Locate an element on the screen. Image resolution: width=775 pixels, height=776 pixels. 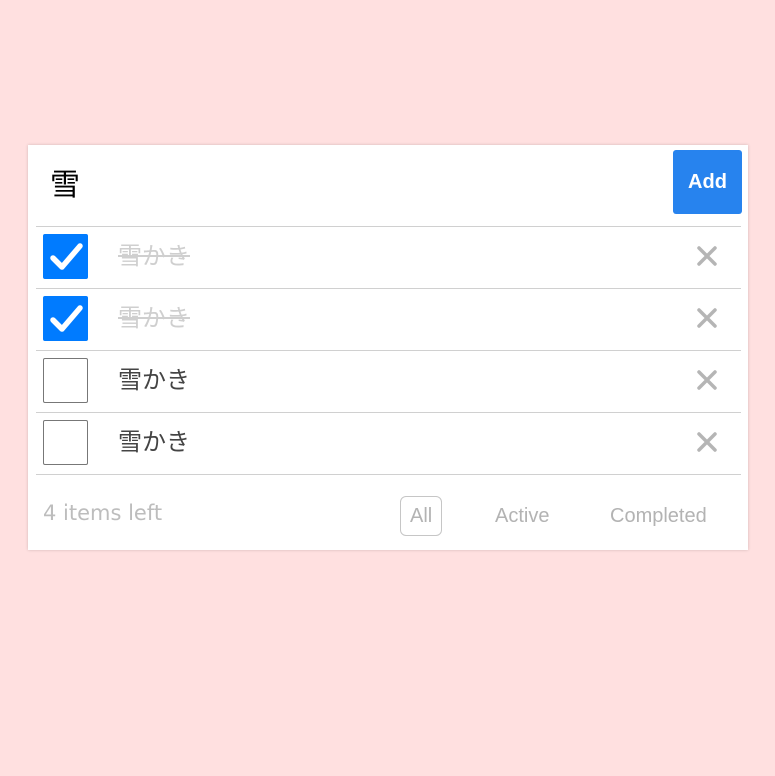
filter-all: All is located at coordinates (421, 516).